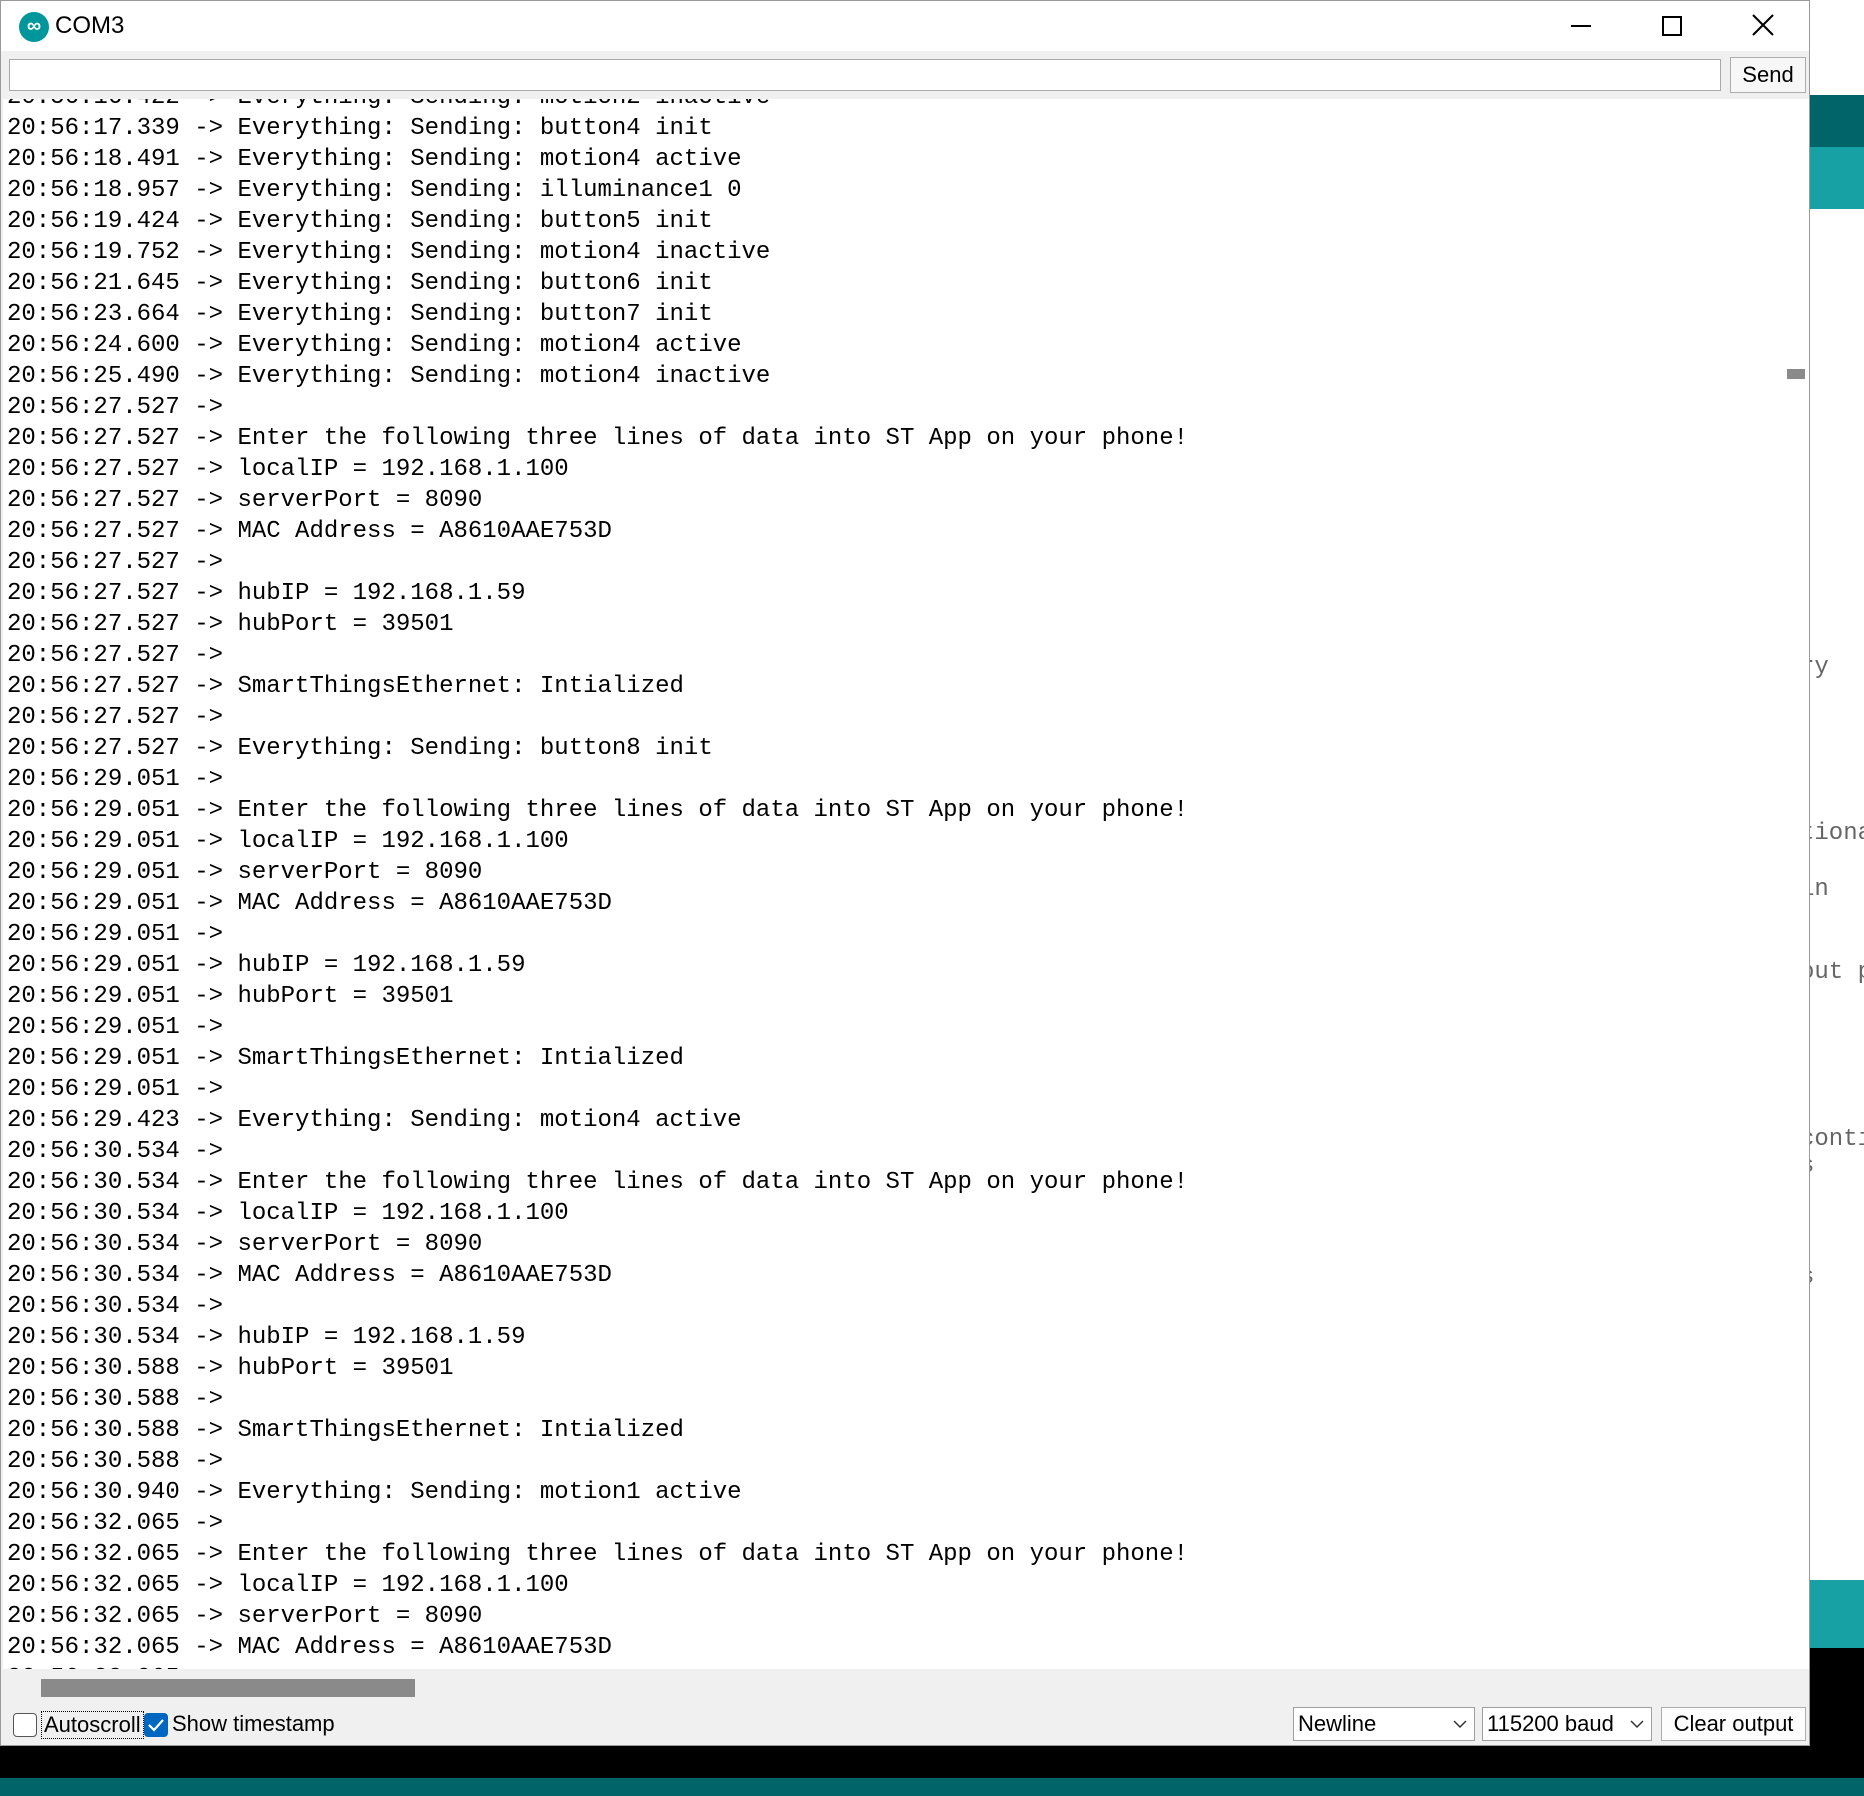  What do you see at coordinates (230, 996) in the screenshot?
I see `log-line: 20:56:29.051 -> hubPort = 39501` at bounding box center [230, 996].